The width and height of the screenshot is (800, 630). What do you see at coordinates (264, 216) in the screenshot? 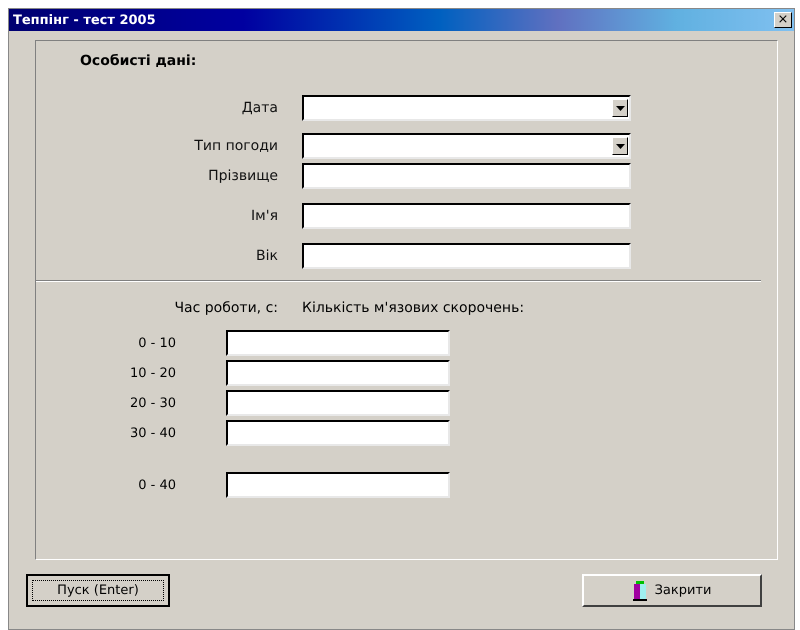
I see `field-label: Ім'я` at bounding box center [264, 216].